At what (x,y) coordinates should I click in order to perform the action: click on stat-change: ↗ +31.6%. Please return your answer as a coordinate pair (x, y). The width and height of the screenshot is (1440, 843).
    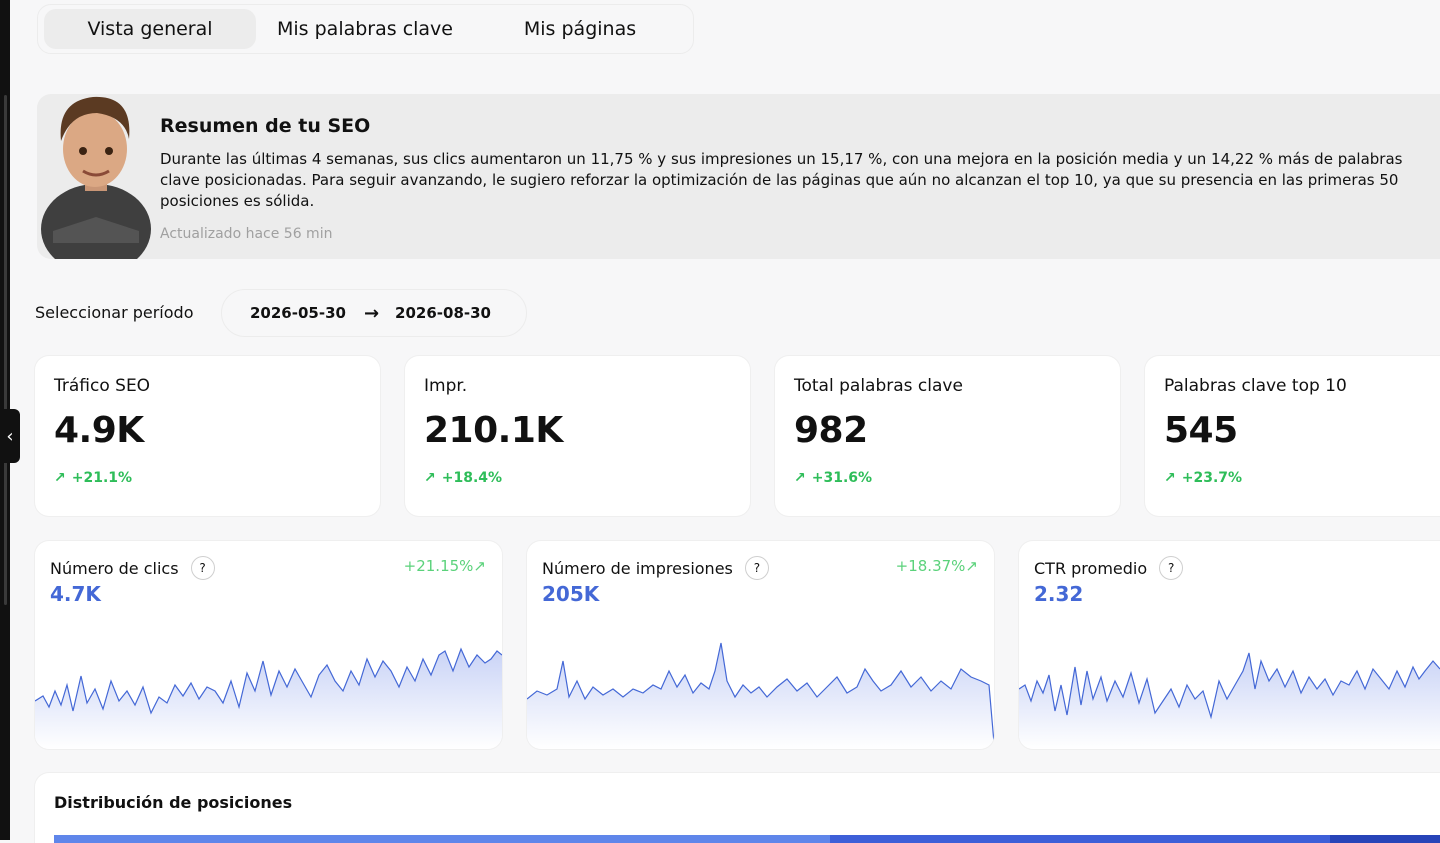
    Looking at the image, I should click on (833, 478).